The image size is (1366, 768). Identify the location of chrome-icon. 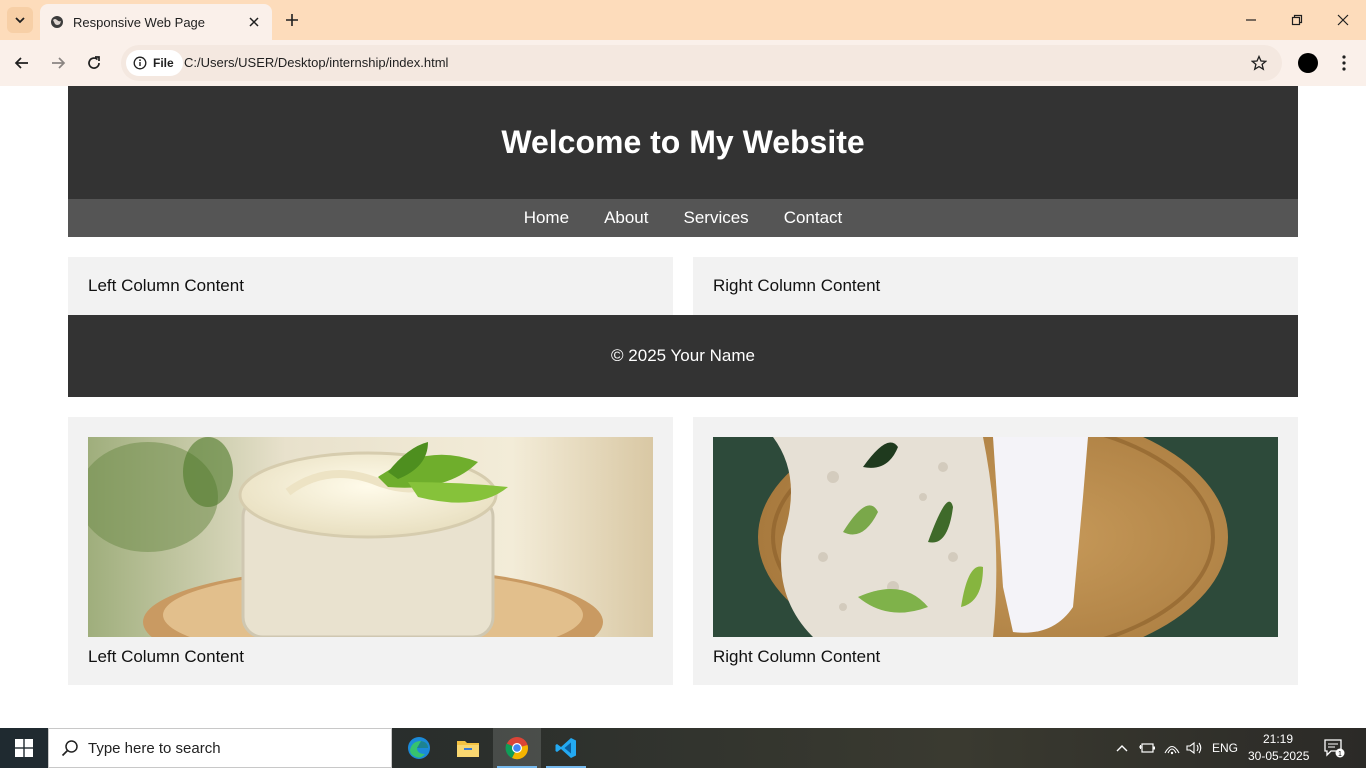
(516, 748).